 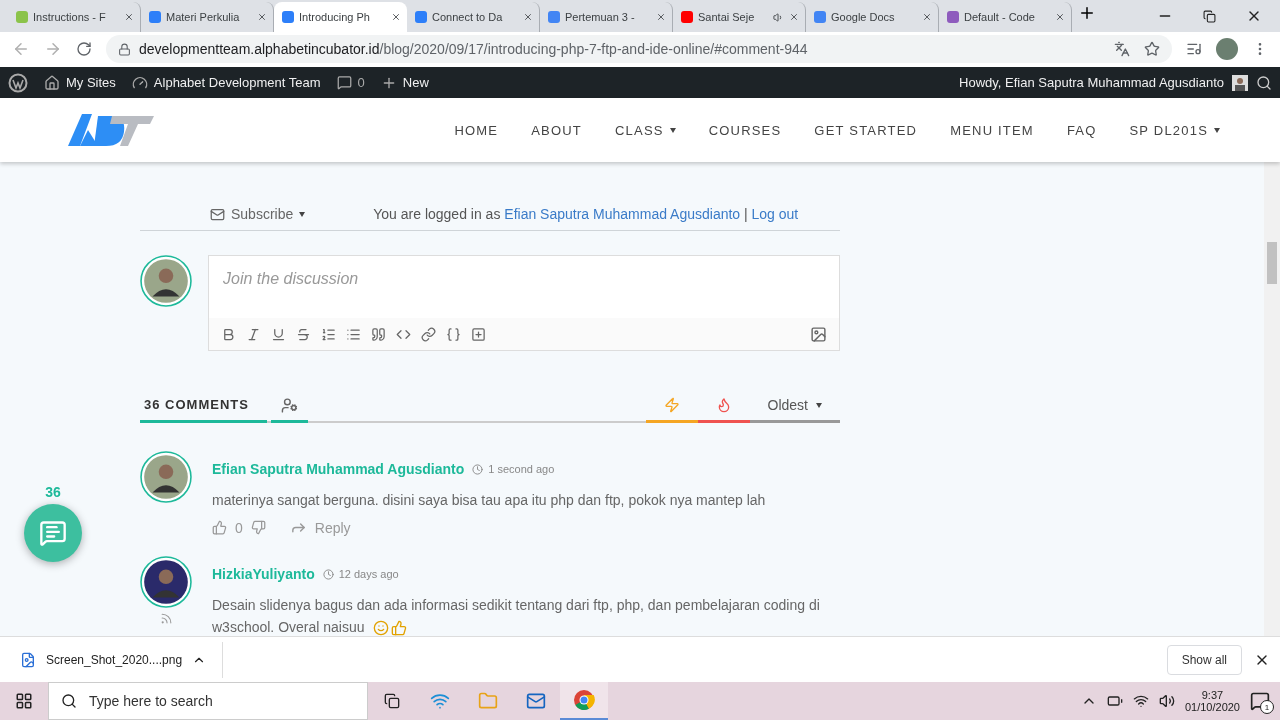 I want to click on notification-icon, so click(x=1260, y=701).